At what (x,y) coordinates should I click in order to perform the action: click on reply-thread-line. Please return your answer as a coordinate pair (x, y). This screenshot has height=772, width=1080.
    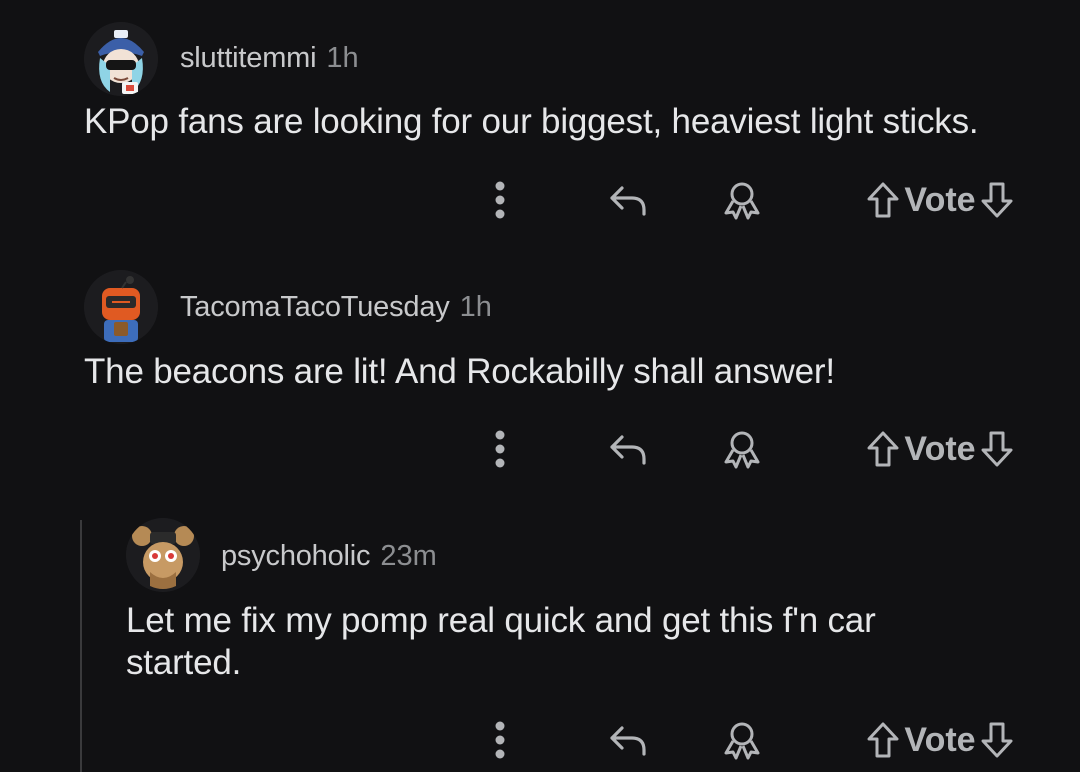
    Looking at the image, I should click on (81, 646).